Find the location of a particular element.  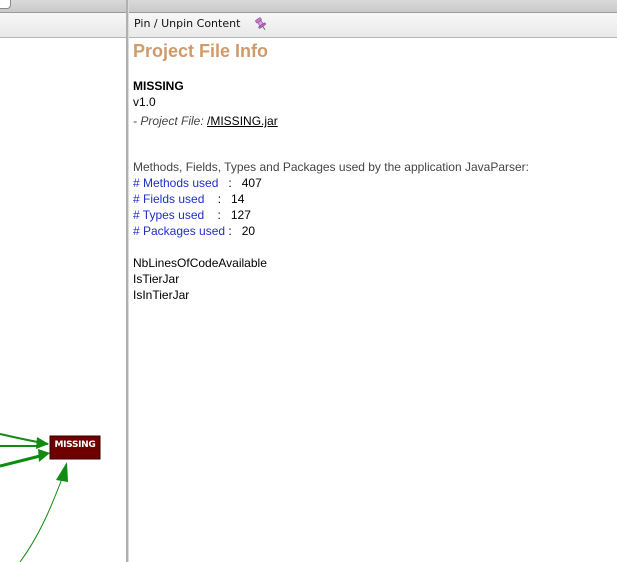

assembly-version: v1.0 is located at coordinates (144, 102).